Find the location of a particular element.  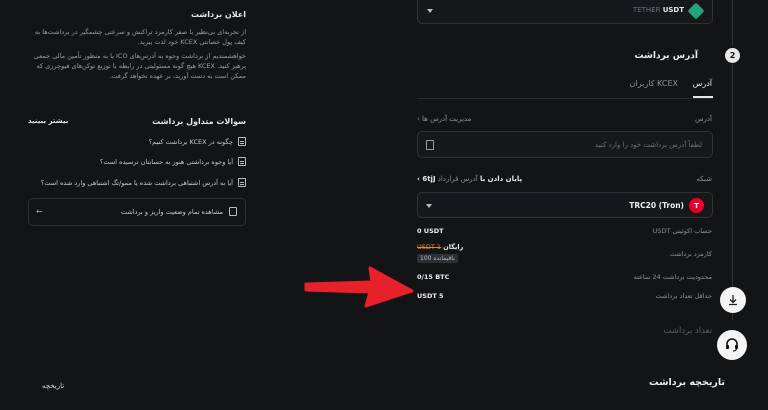

tron-icon: T is located at coordinates (696, 205).